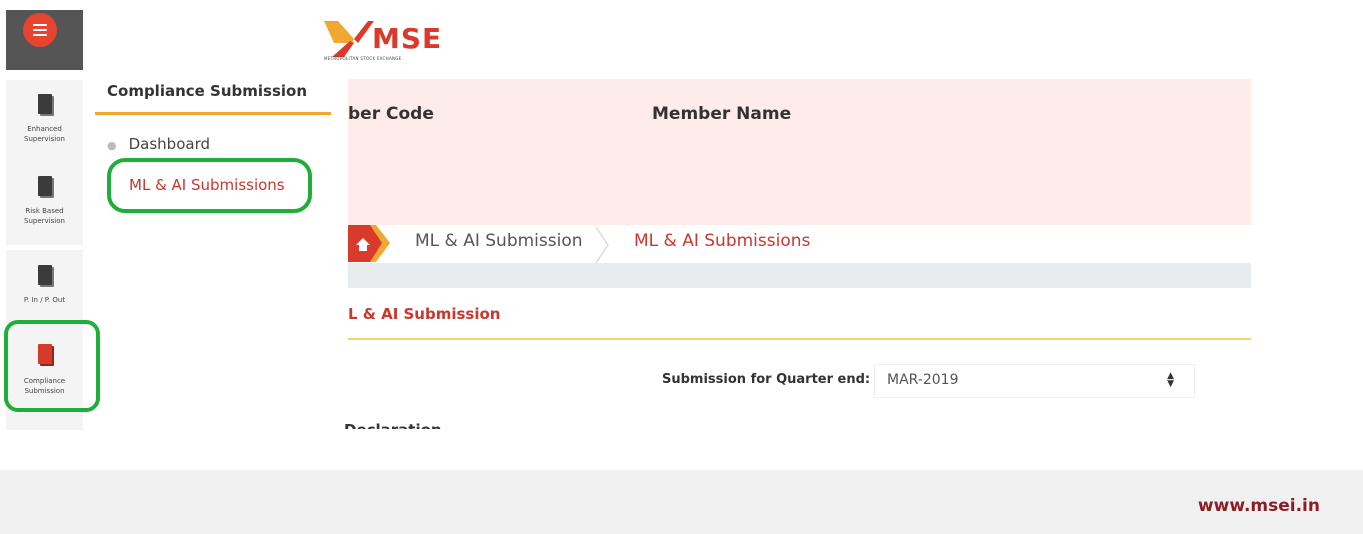 The width and height of the screenshot is (1363, 534). What do you see at coordinates (393, 425) in the screenshot?
I see `declaration-heading: Declaration` at bounding box center [393, 425].